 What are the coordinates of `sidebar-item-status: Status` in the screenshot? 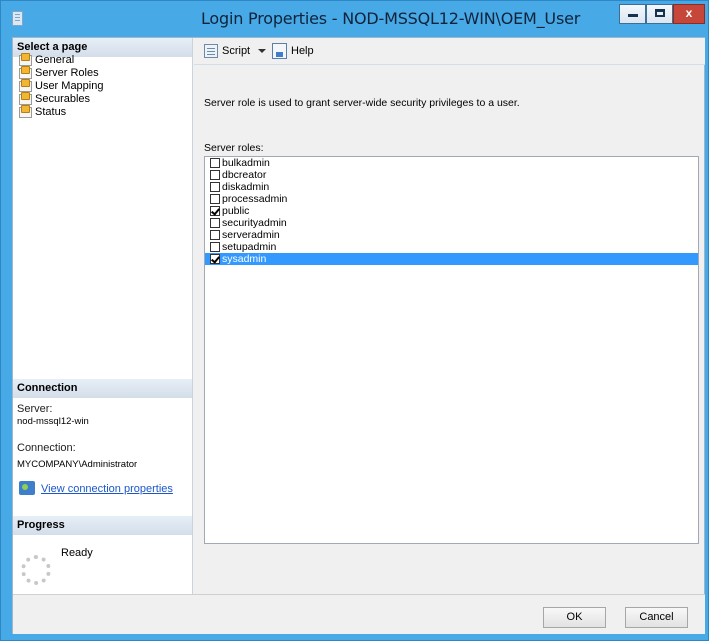 It's located at (61, 112).